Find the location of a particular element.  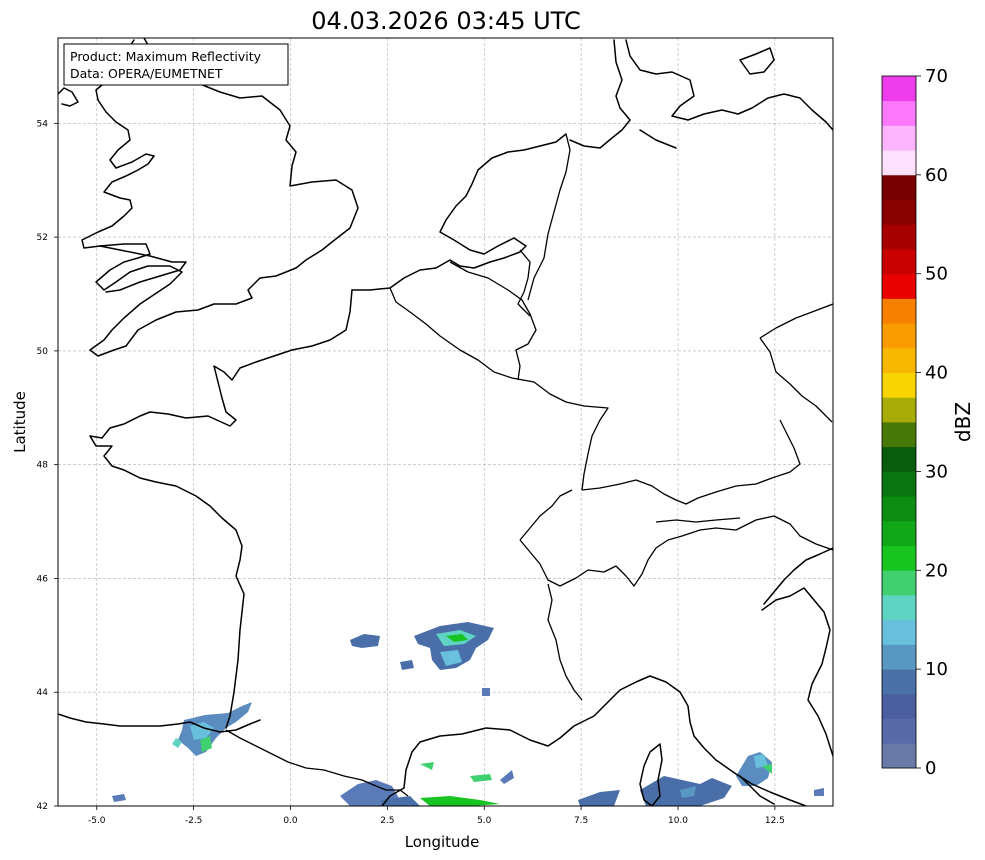

x-axis-label: Longitude is located at coordinates (442, 842).